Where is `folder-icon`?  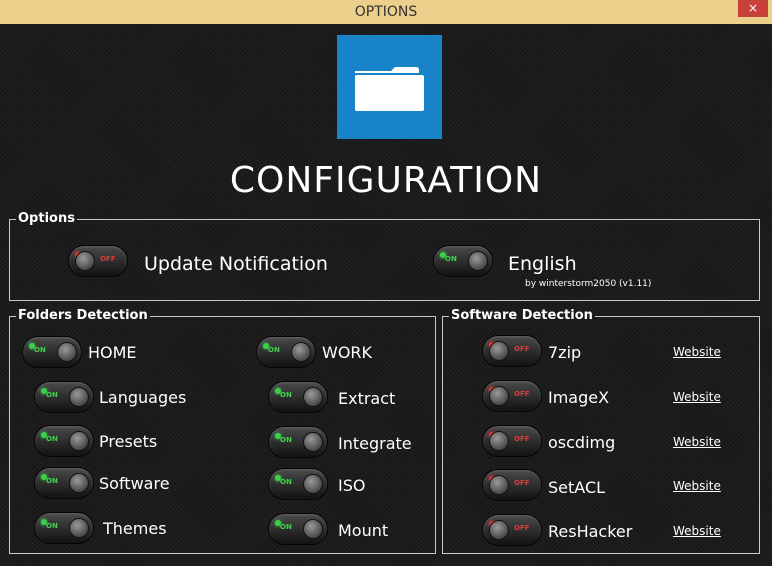
folder-icon is located at coordinates (389, 89).